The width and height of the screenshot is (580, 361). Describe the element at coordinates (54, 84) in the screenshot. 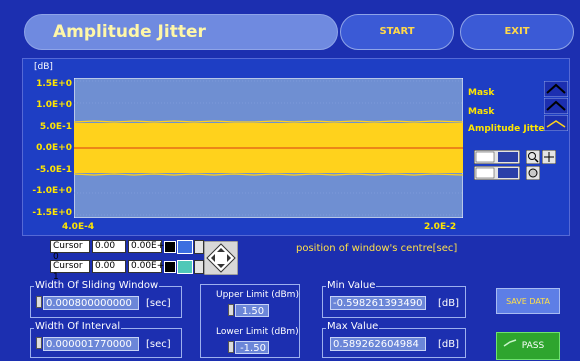

I see `y-tick: 1.5E+0` at that location.